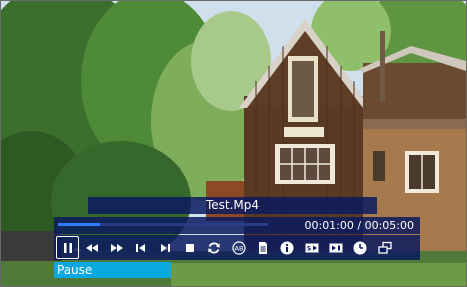 The width and height of the screenshot is (467, 287). I want to click on sleep-timer-icon, so click(360, 247).